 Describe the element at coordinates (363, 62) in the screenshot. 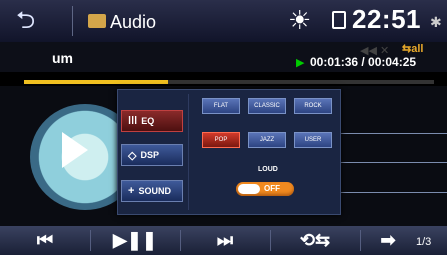

I see `track-time: 00:01:36 / 00:04:25` at that location.